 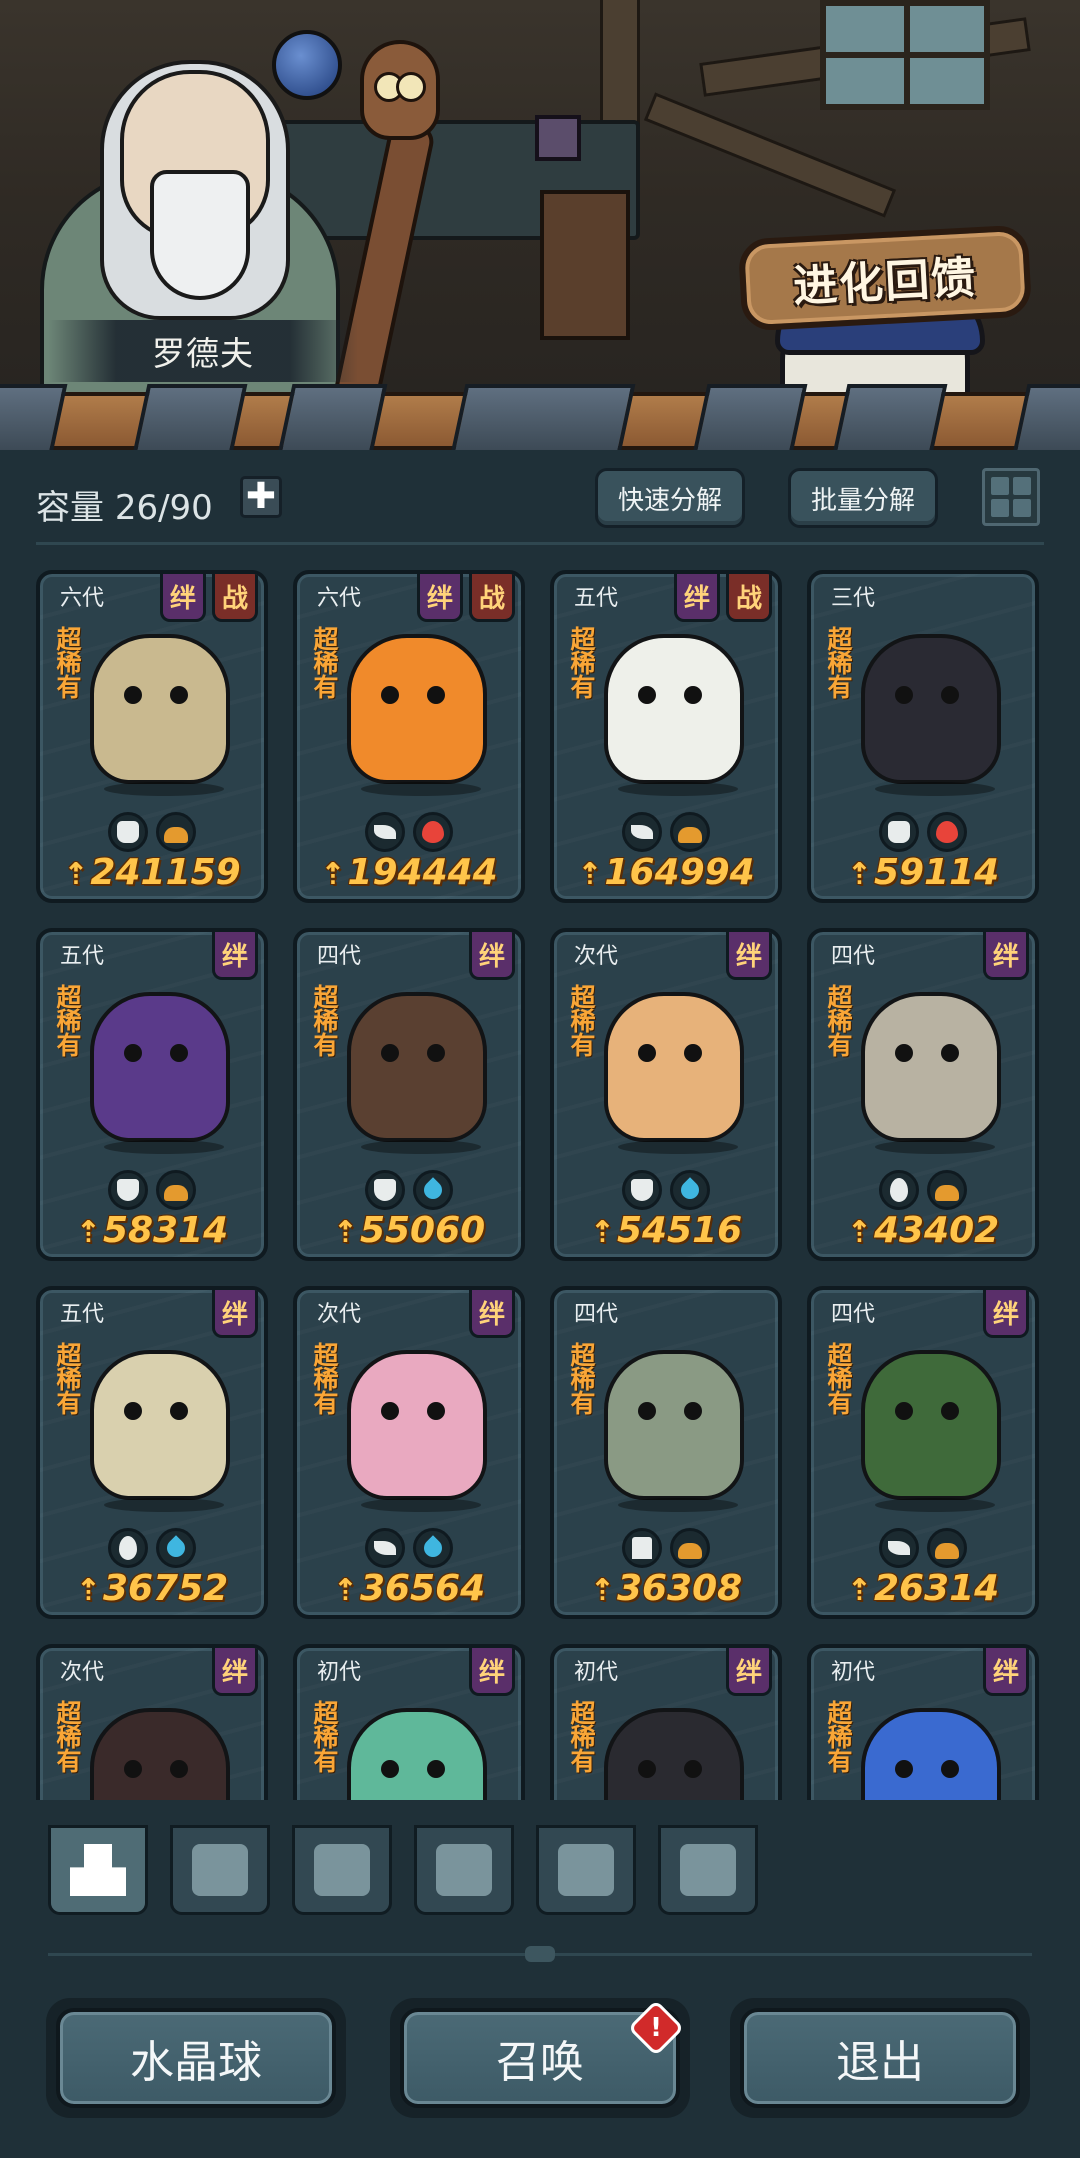 What do you see at coordinates (196, 2058) in the screenshot?
I see `crystal-ball-button: 水晶球` at bounding box center [196, 2058].